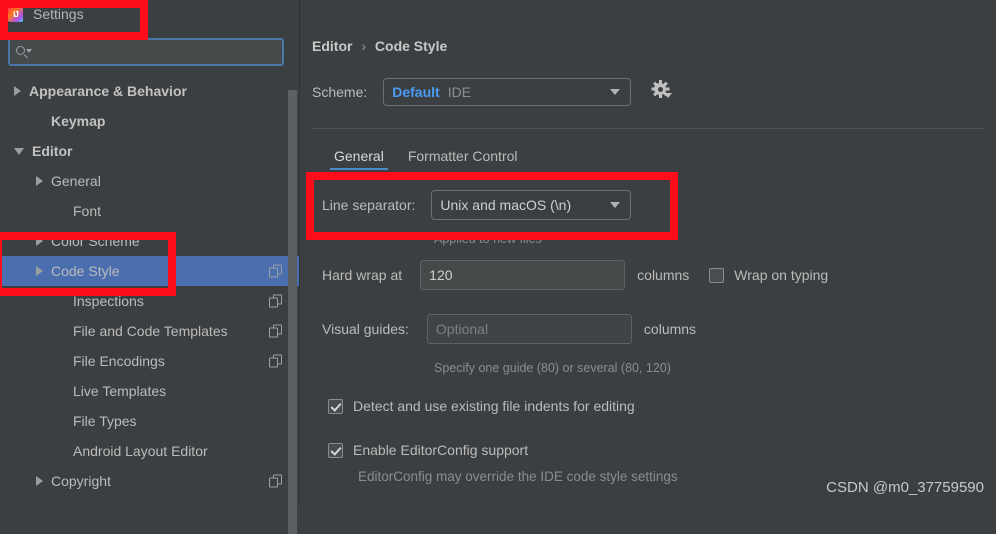 The height and width of the screenshot is (534, 996). What do you see at coordinates (488, 239) in the screenshot?
I see `line-separator-hint: Applied to new files` at bounding box center [488, 239].